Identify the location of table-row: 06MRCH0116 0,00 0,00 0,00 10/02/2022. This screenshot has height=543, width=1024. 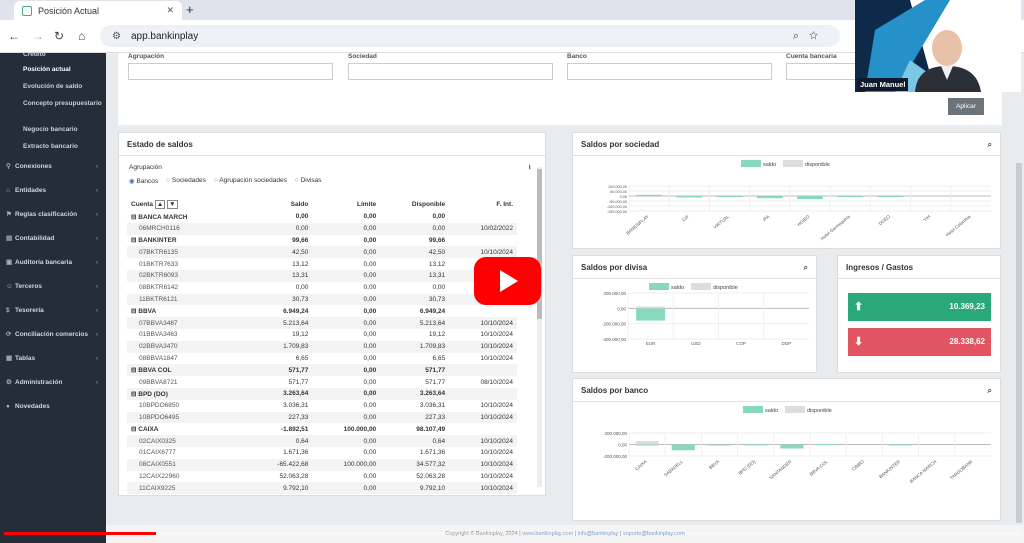
(322, 228).